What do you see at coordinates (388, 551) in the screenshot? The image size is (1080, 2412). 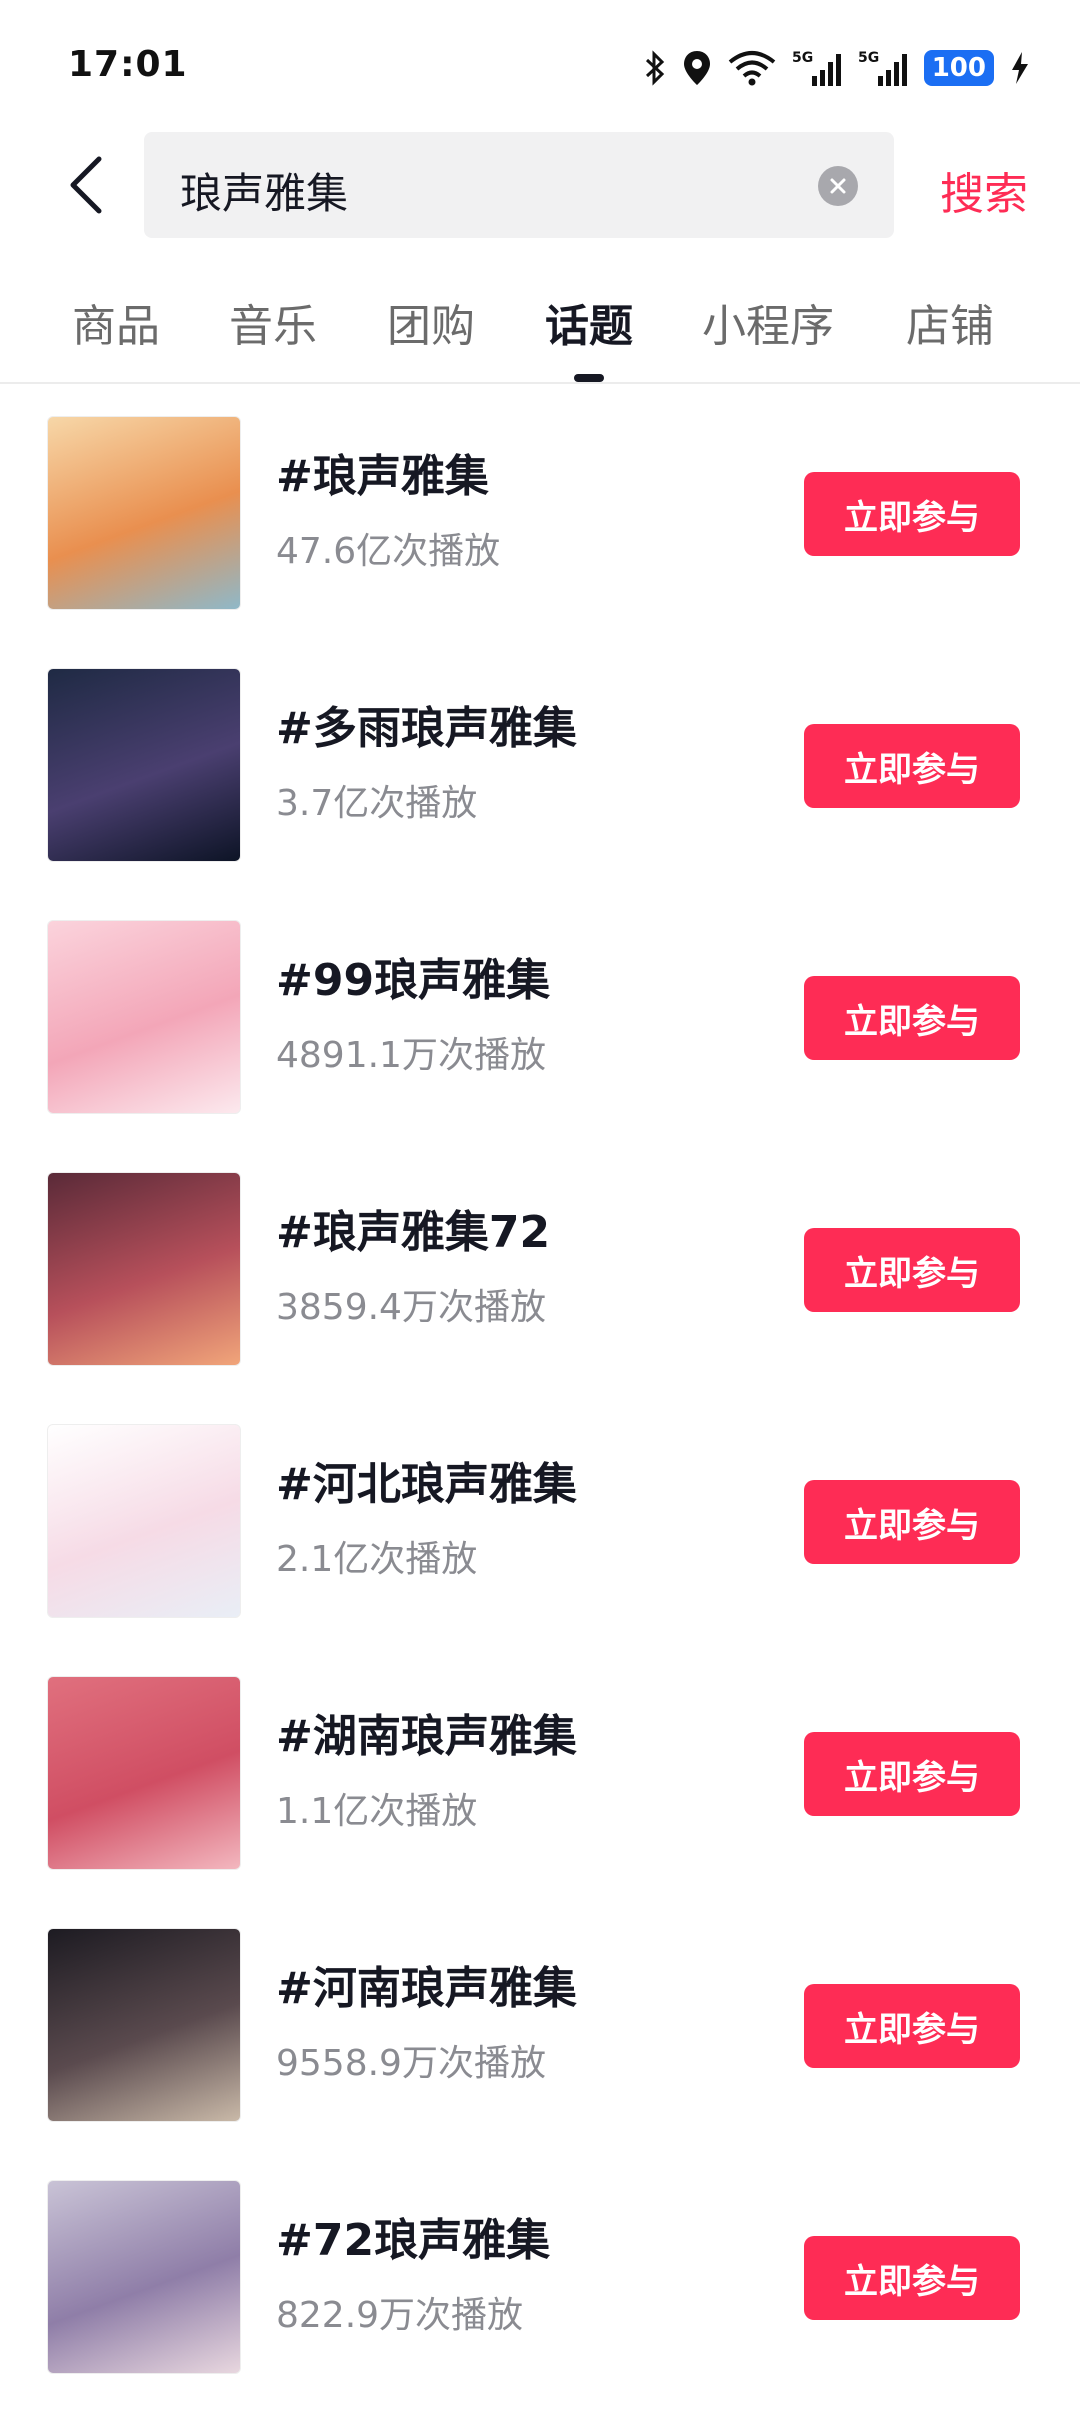 I see `topic-play-count: 47.6亿次播放` at bounding box center [388, 551].